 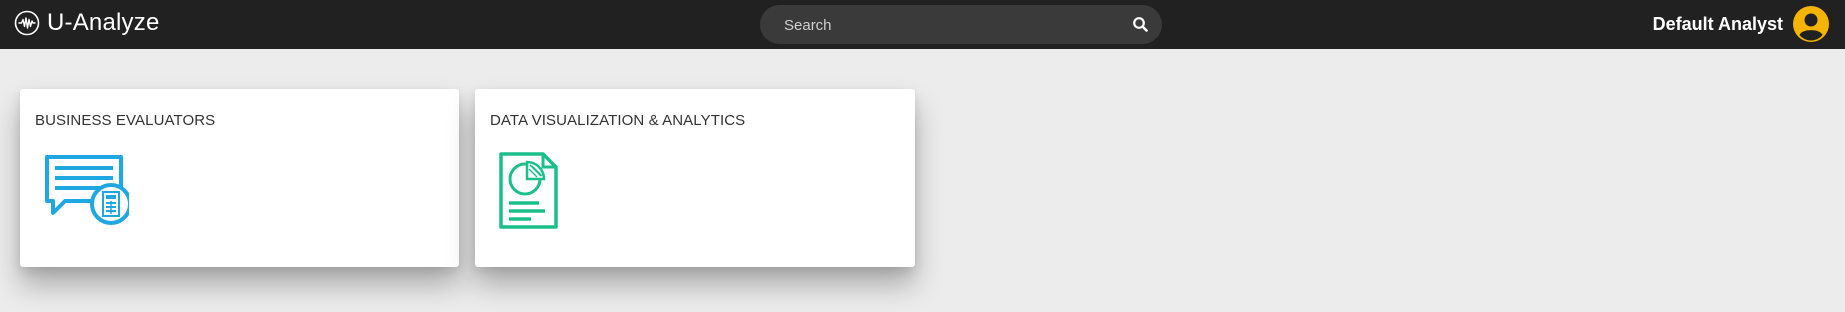 What do you see at coordinates (618, 120) in the screenshot?
I see `card-title: DATA VISUALIZATION & ANALYTICS` at bounding box center [618, 120].